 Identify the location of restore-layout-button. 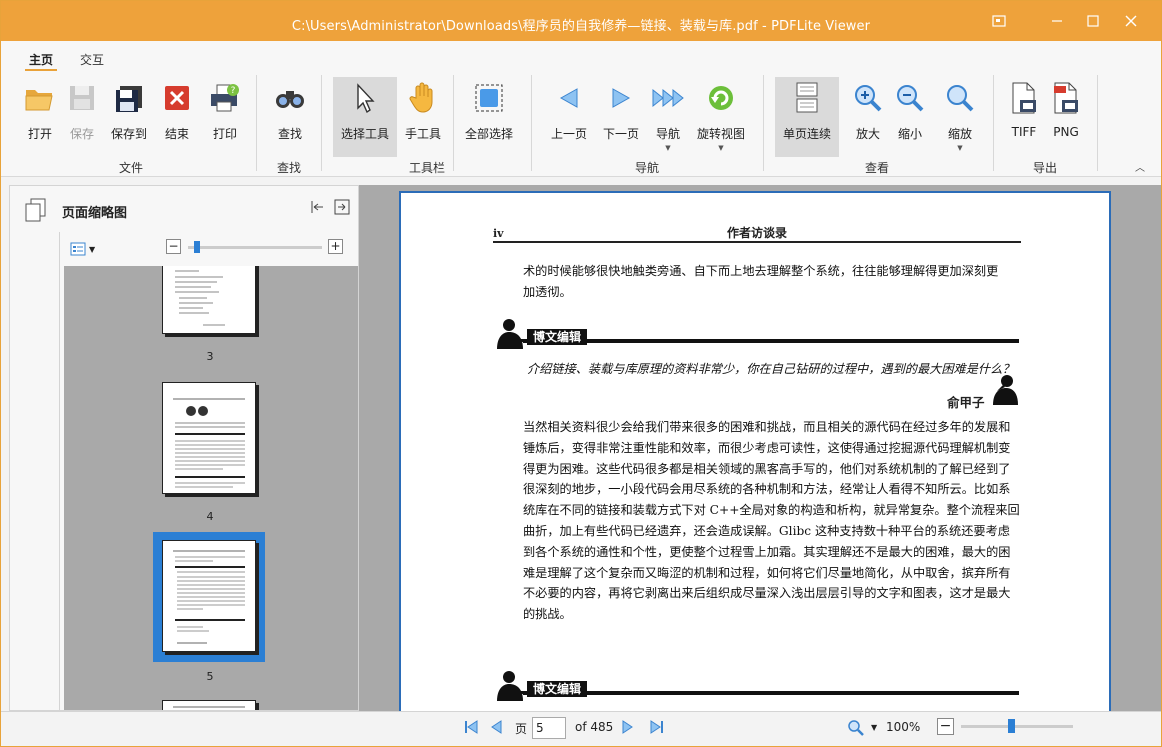
(999, 21).